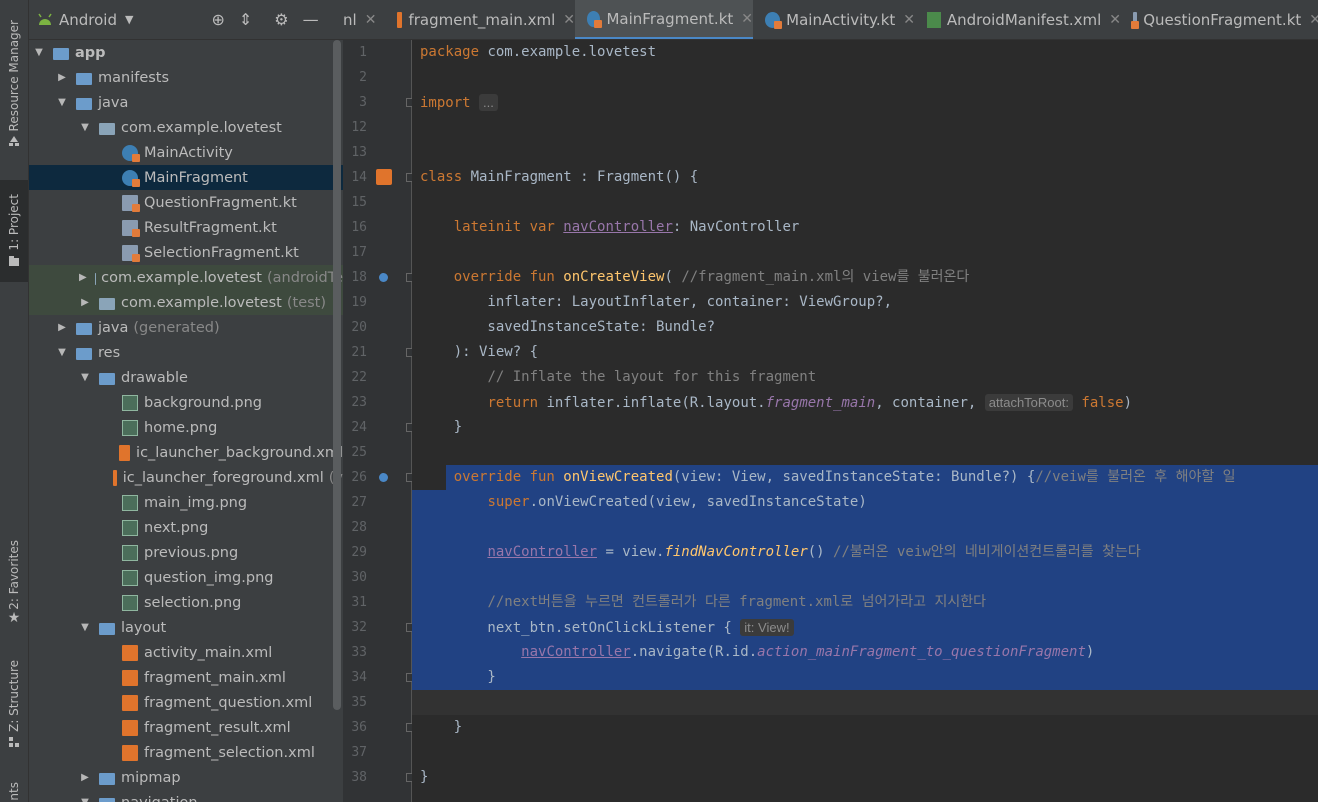 The width and height of the screenshot is (1318, 802). I want to click on collapse-all-icon: ⇕, so click(245, 19).